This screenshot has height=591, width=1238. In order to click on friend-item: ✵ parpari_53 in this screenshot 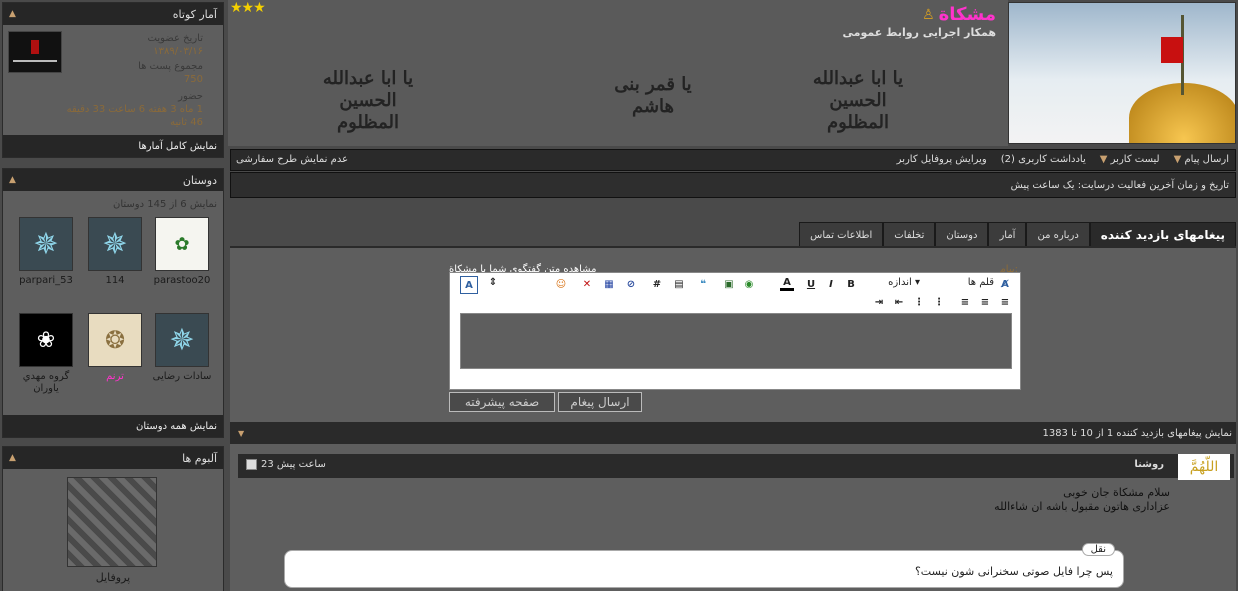, I will do `click(46, 252)`.